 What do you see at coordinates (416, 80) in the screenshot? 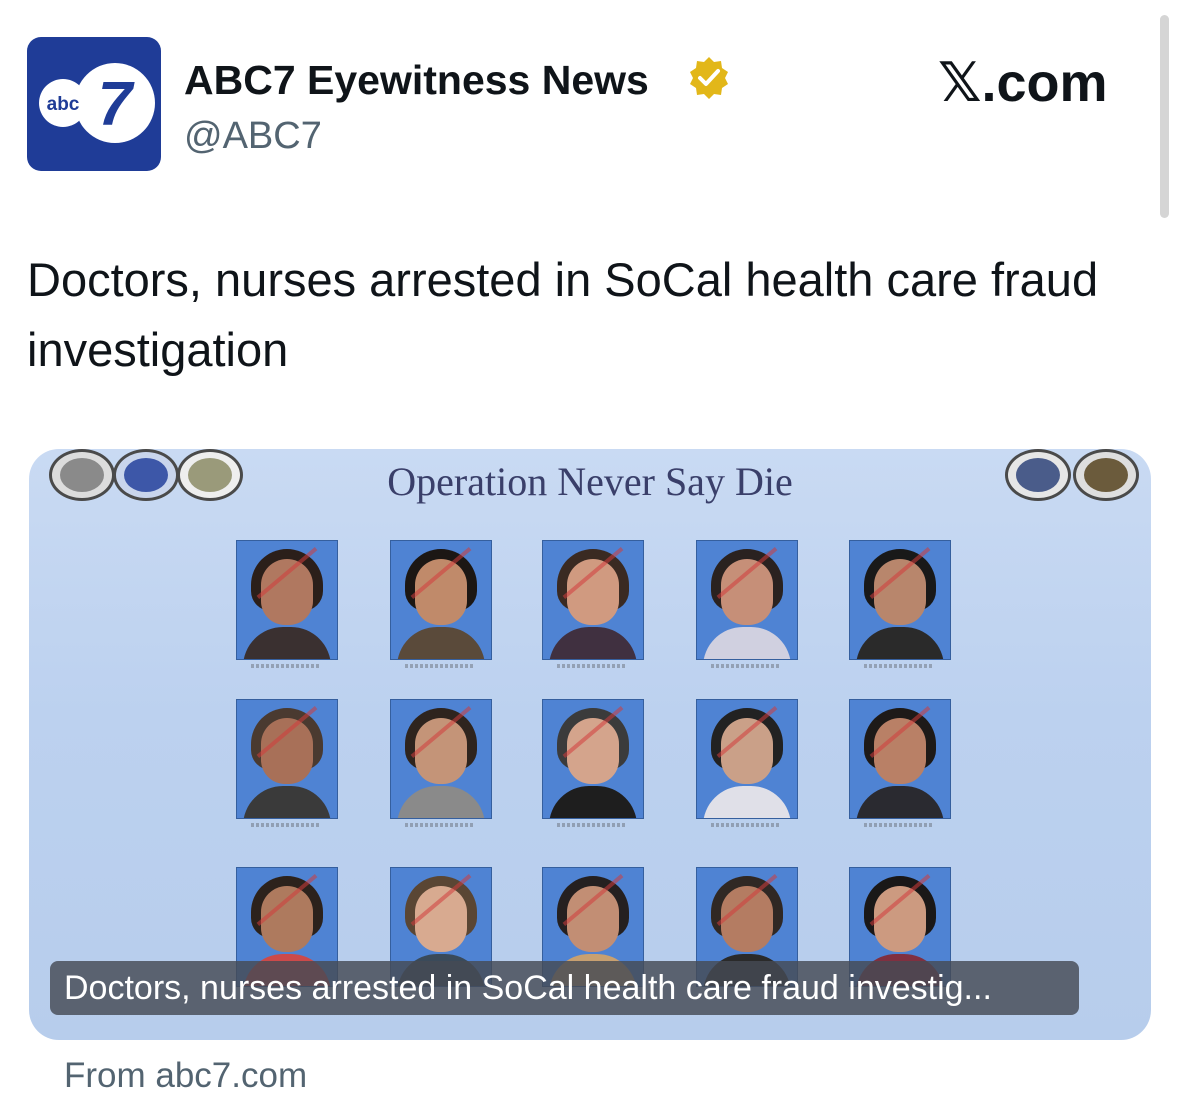
I see `display-name: ABC7 Eyewitness News` at bounding box center [416, 80].